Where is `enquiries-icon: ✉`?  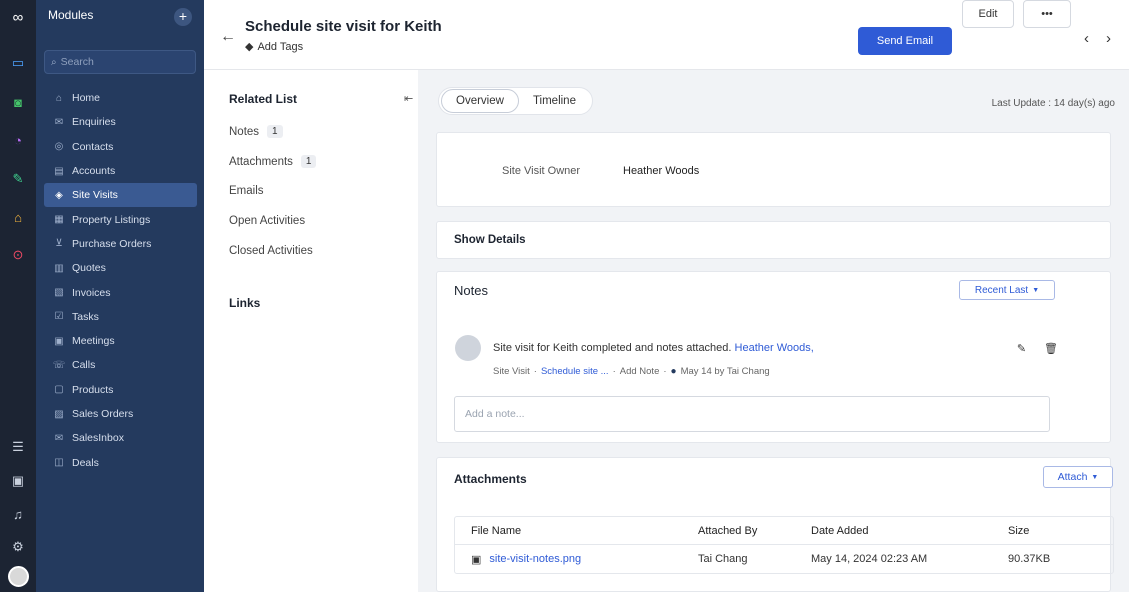
enquiries-icon: ✉ is located at coordinates (59, 122).